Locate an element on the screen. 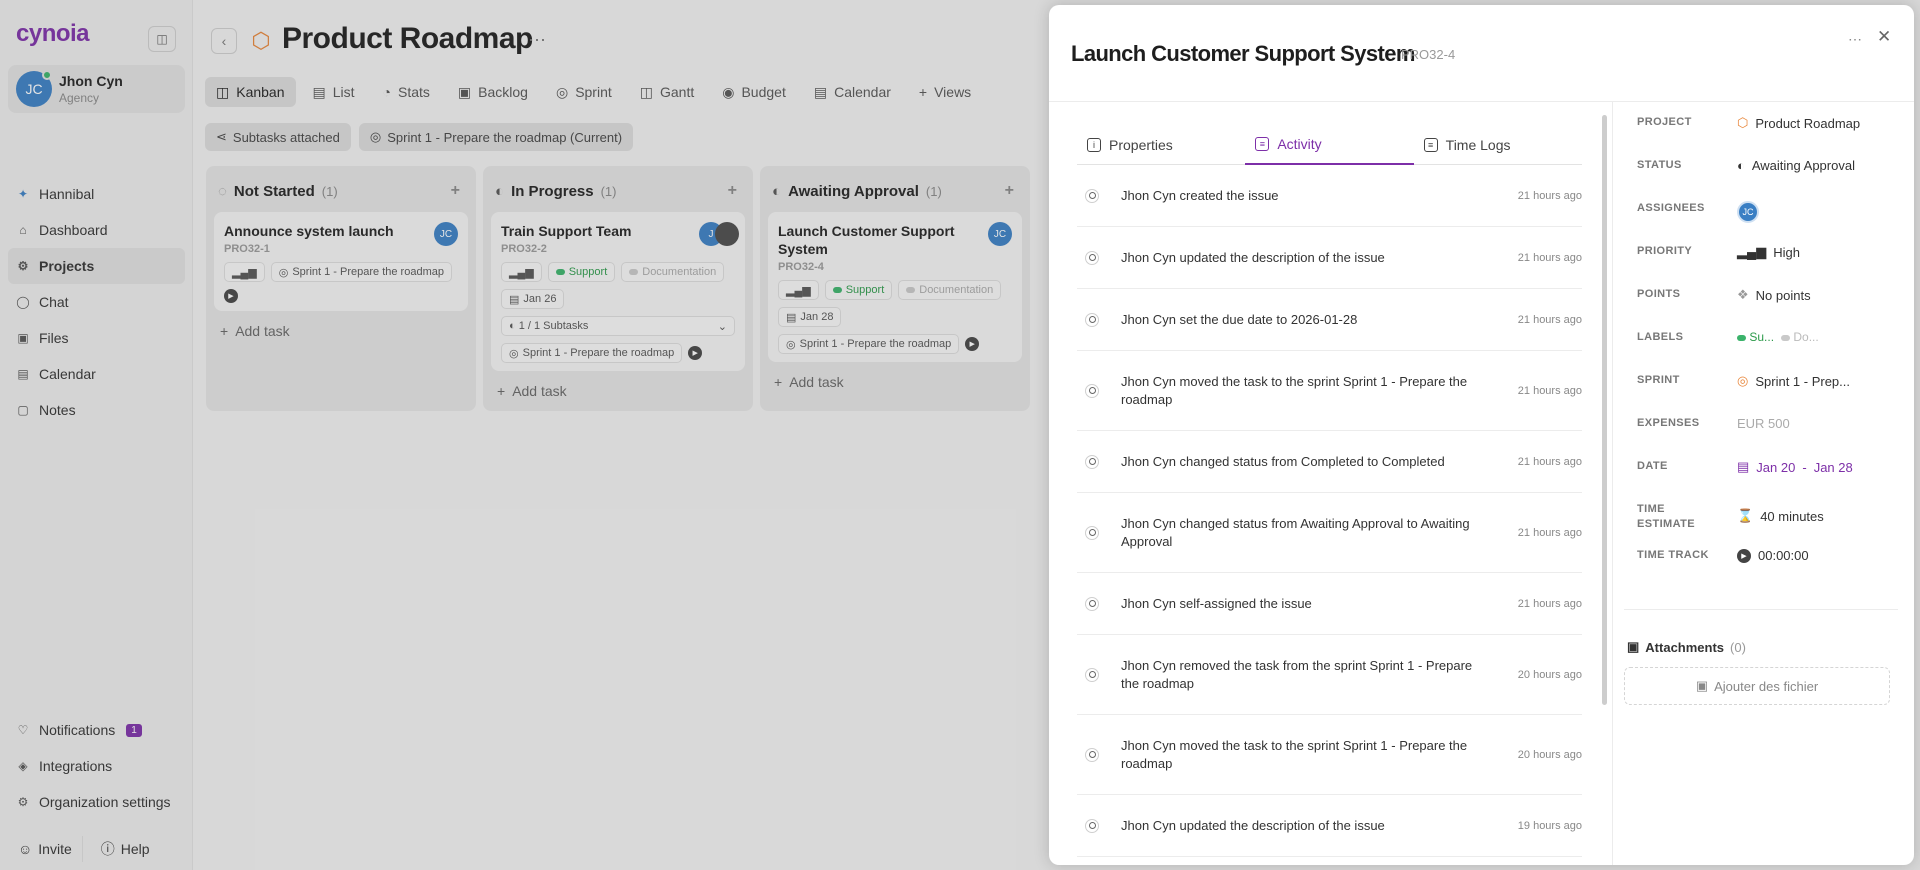 This screenshot has width=1920, height=870. points-value: No points is located at coordinates (1783, 295).